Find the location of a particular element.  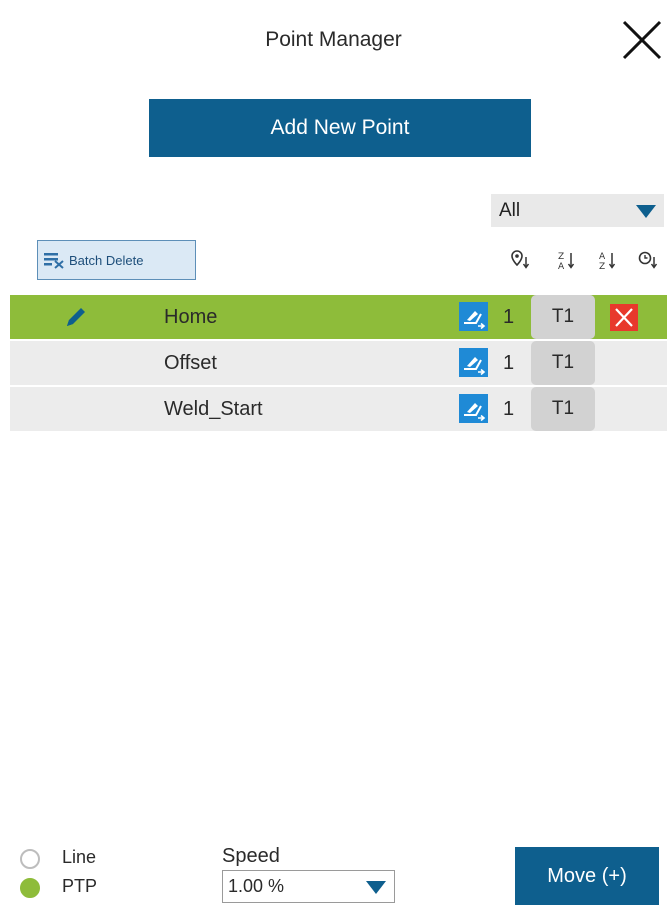

speed-label: Speed is located at coordinates (251, 856).